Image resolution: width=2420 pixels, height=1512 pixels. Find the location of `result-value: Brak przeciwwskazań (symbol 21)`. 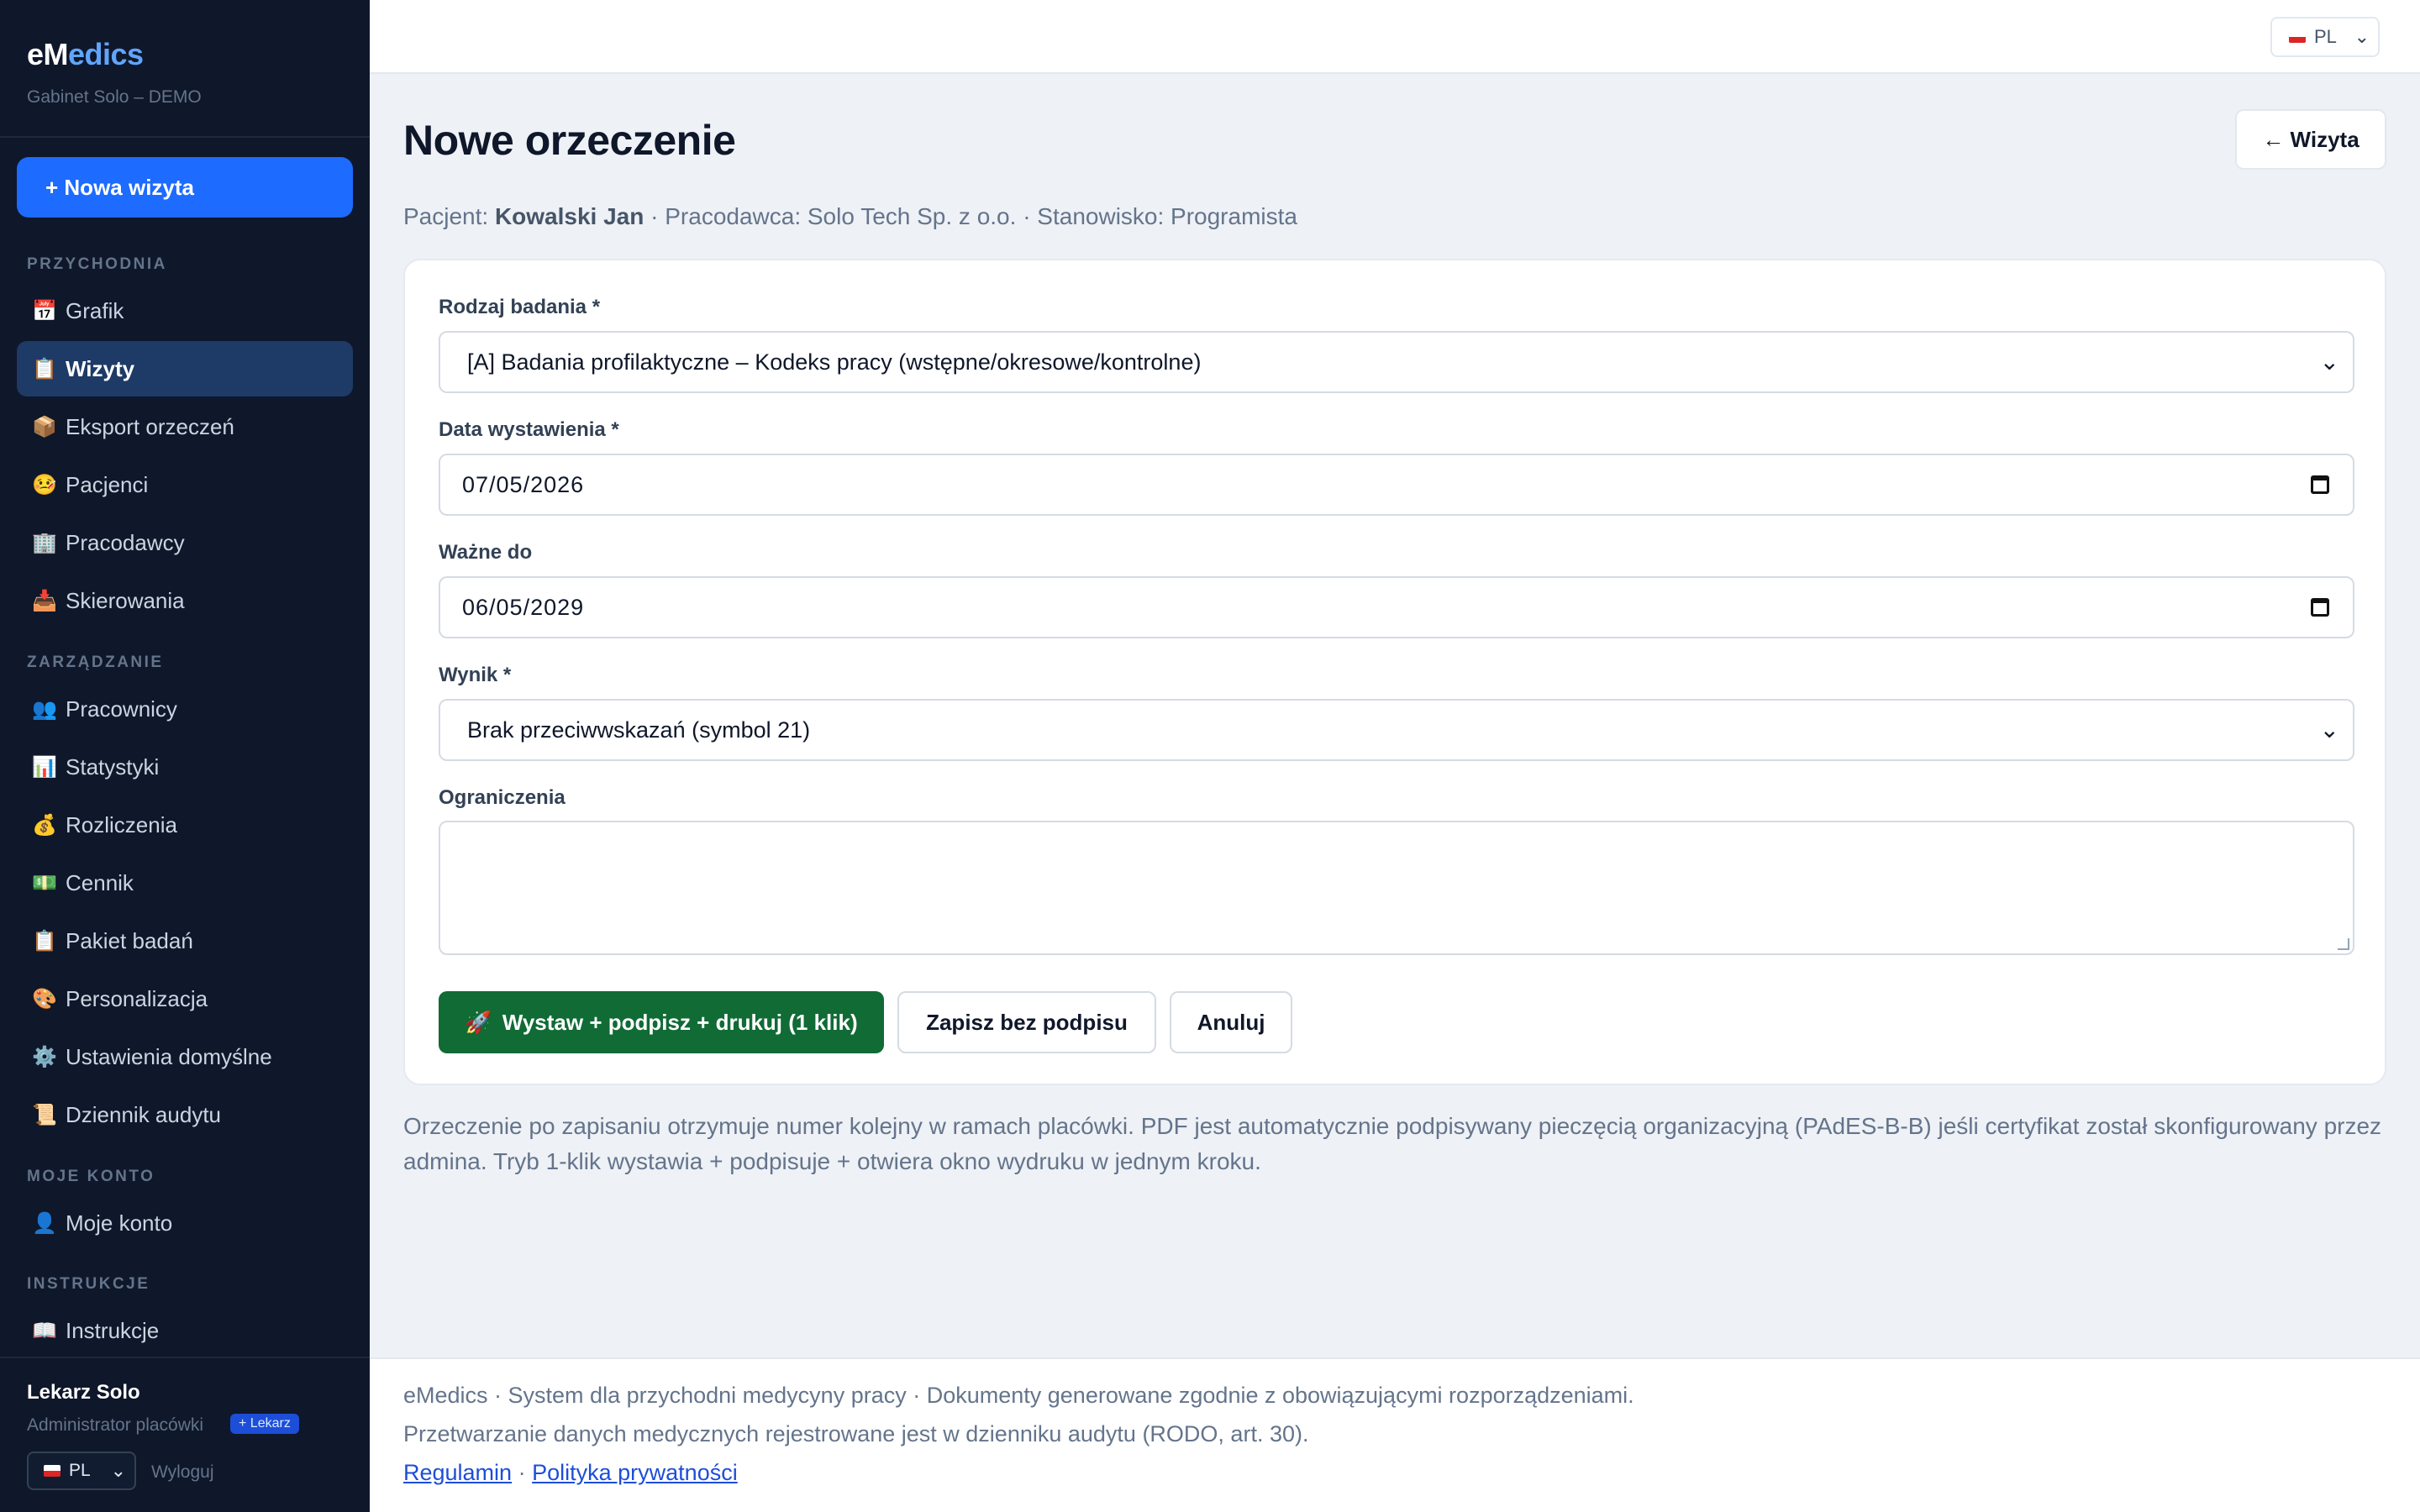

result-value: Brak przeciwwskazań (symbol 21) is located at coordinates (639, 730).